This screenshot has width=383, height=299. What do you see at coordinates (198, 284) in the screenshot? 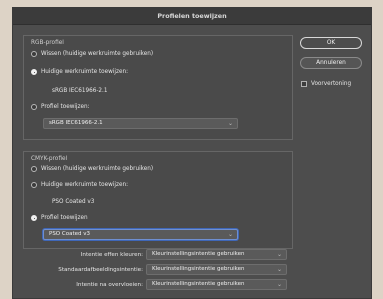
I see `after-blending-intent-value: Kleurinstellingsintentie gebruiken` at bounding box center [198, 284].